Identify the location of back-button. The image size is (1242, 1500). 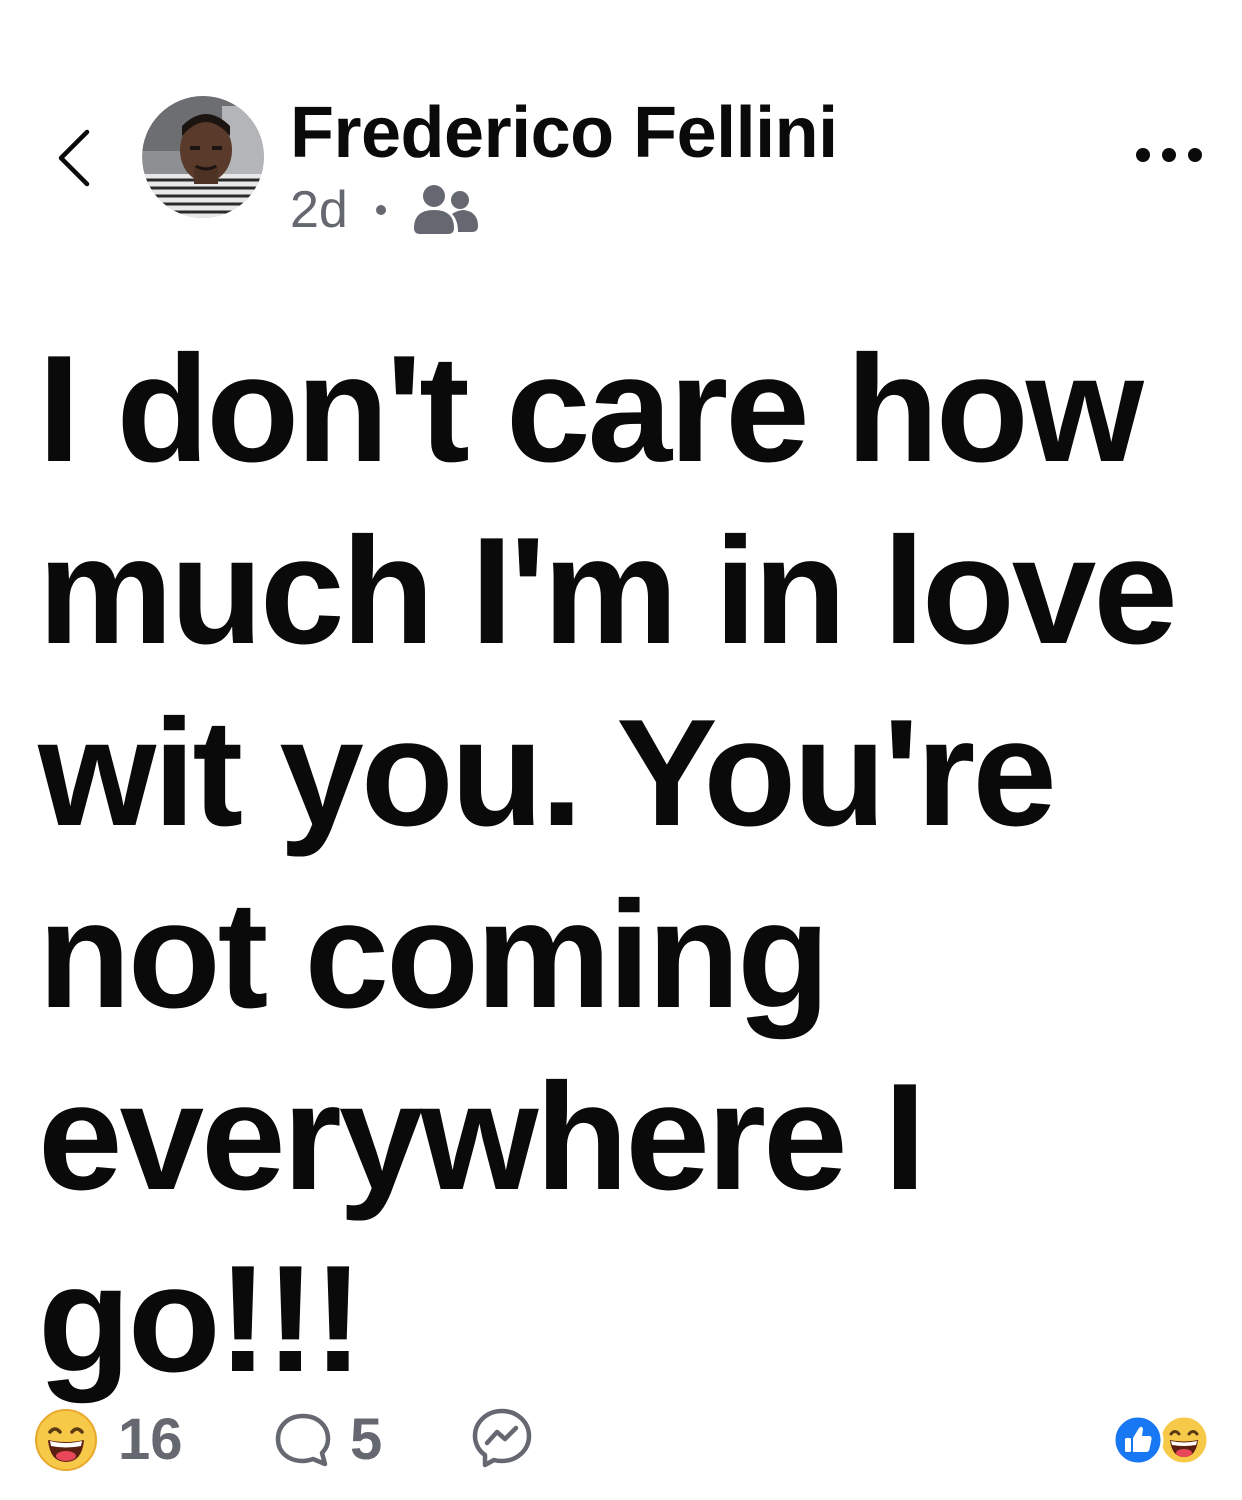
(74, 158).